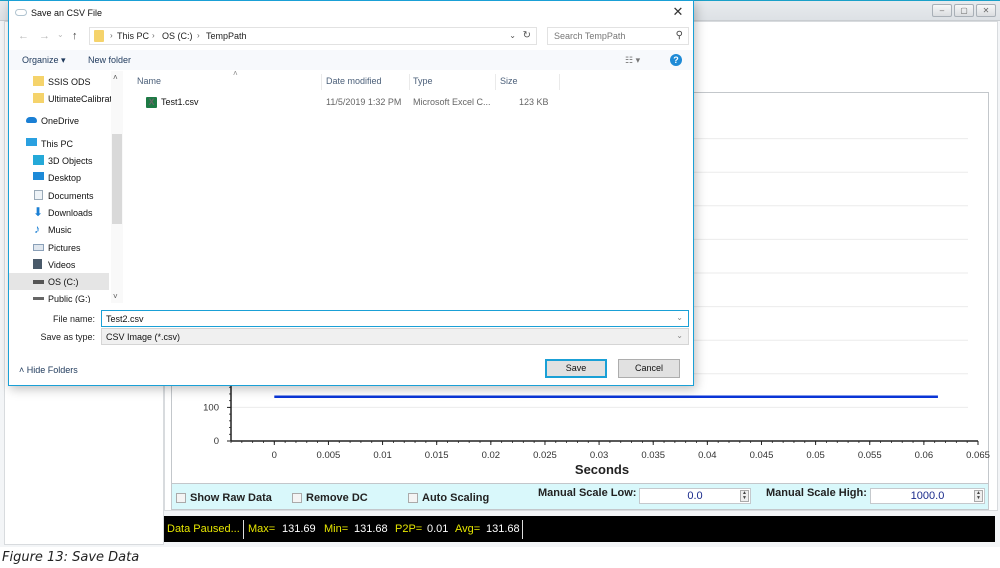  Describe the element at coordinates (423, 81) in the screenshot. I see `column-header-type: Type` at that location.